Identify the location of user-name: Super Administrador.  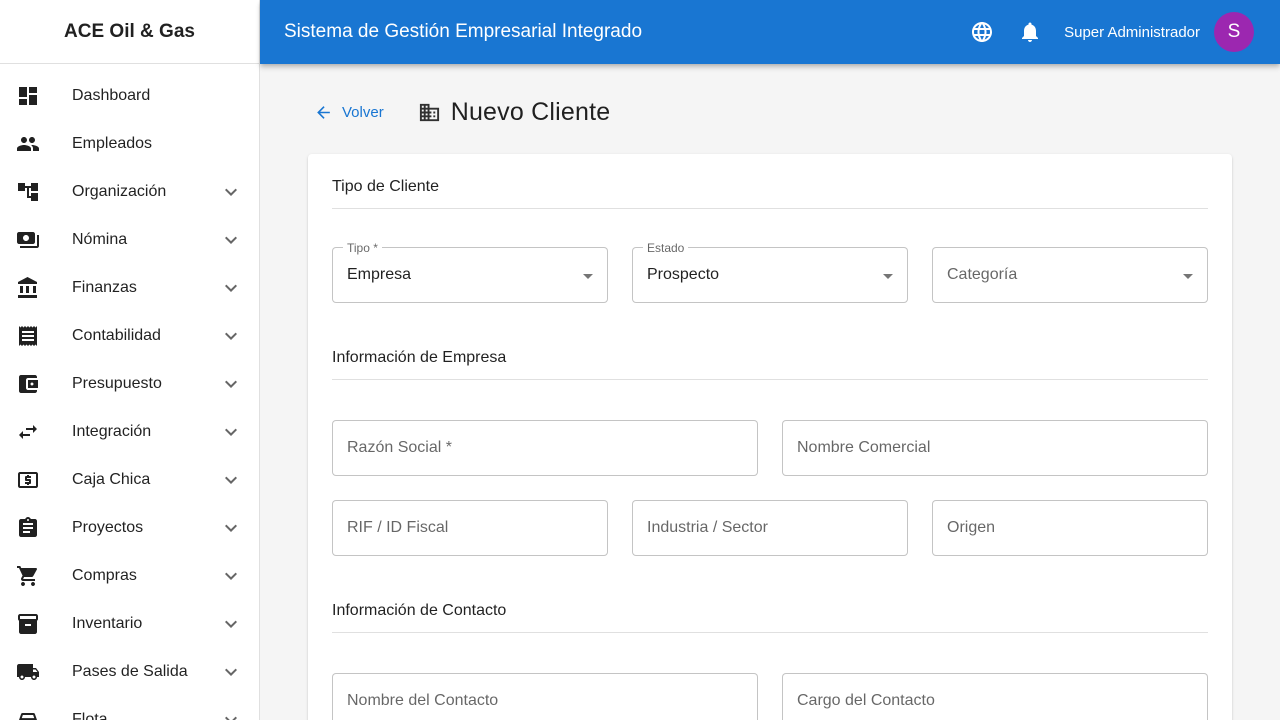
(1132, 32).